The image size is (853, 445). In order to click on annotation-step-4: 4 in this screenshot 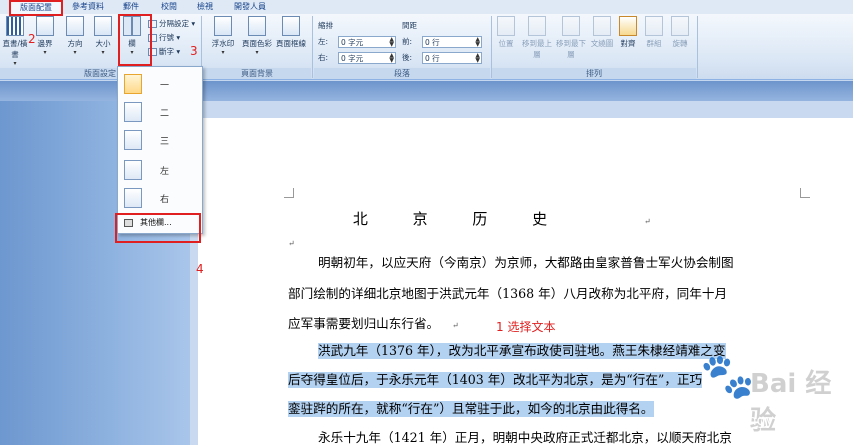, I will do `click(200, 269)`.